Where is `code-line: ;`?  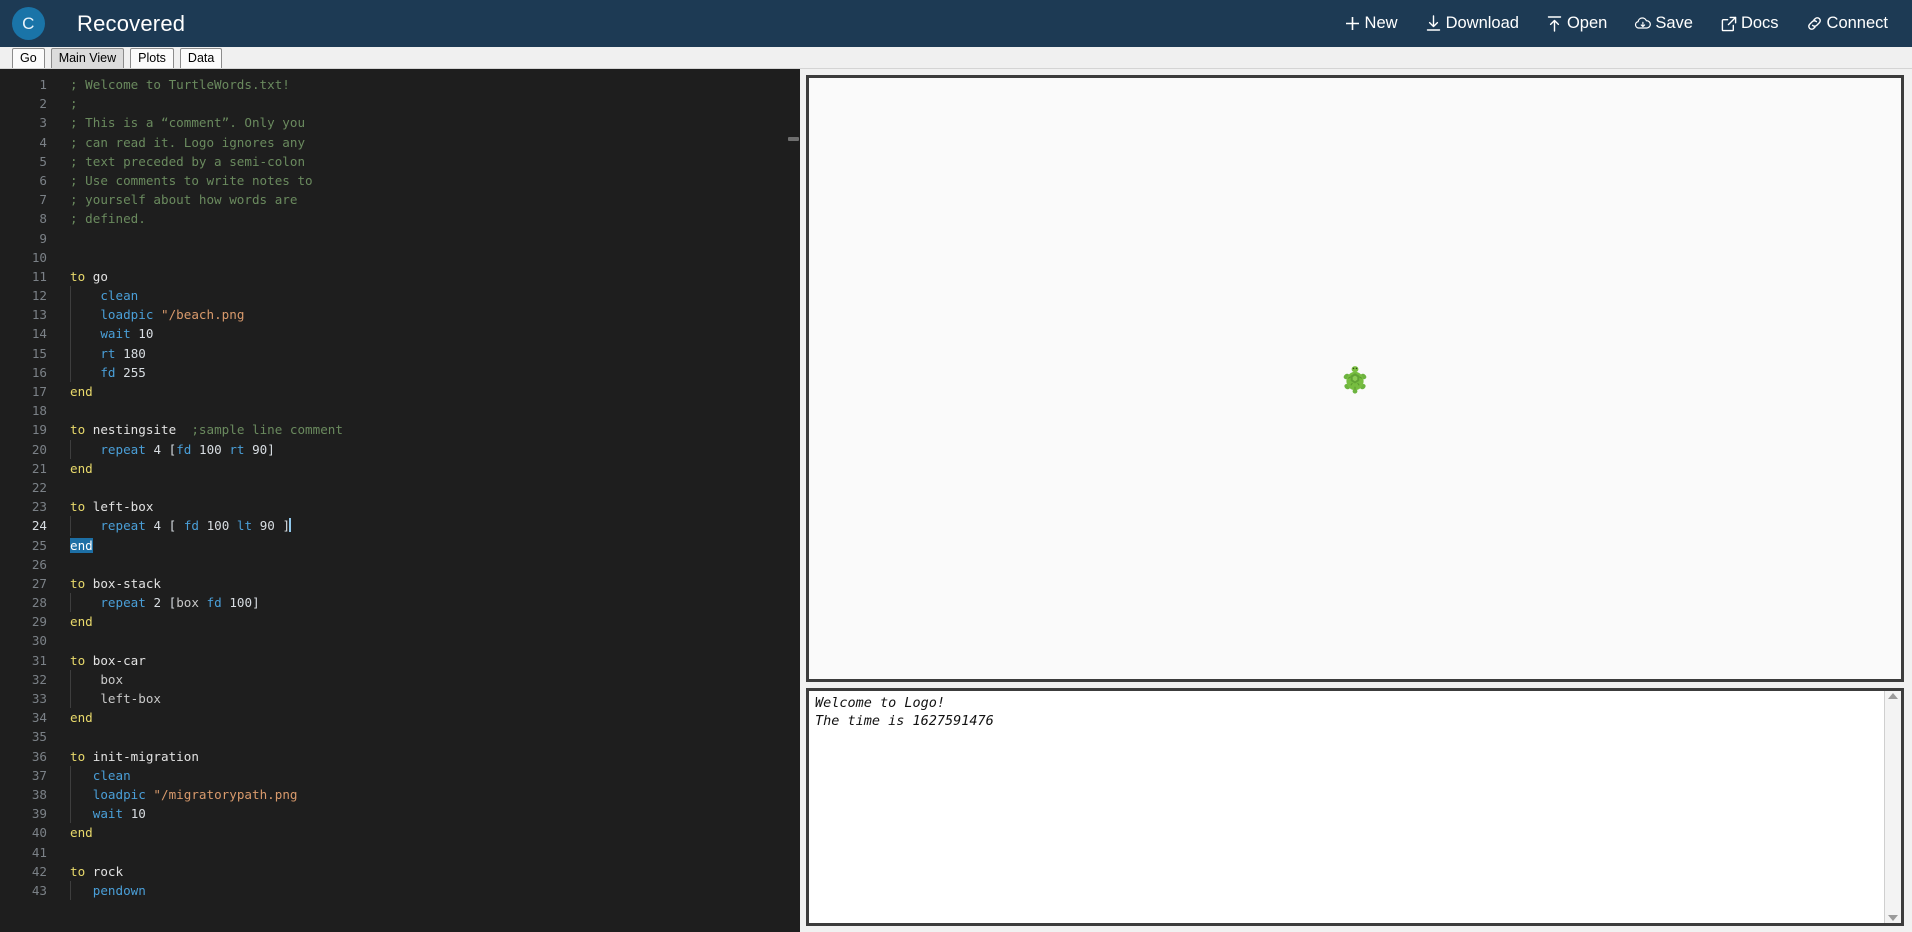 code-line: ; is located at coordinates (435, 103).